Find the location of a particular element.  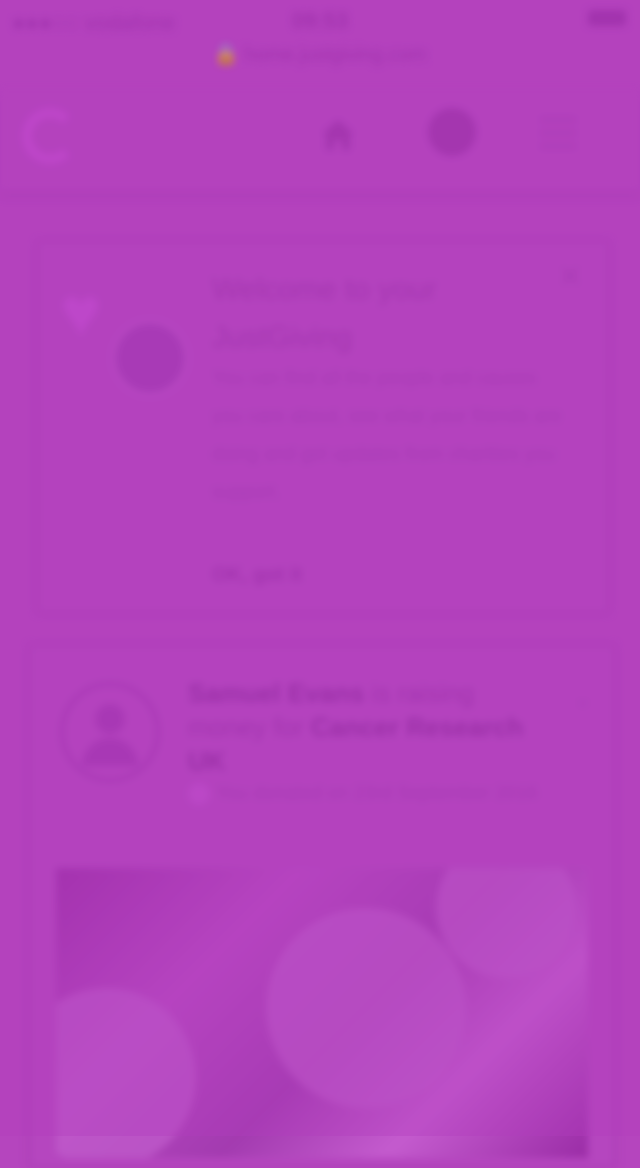

status-icons is located at coordinates (607, 18).